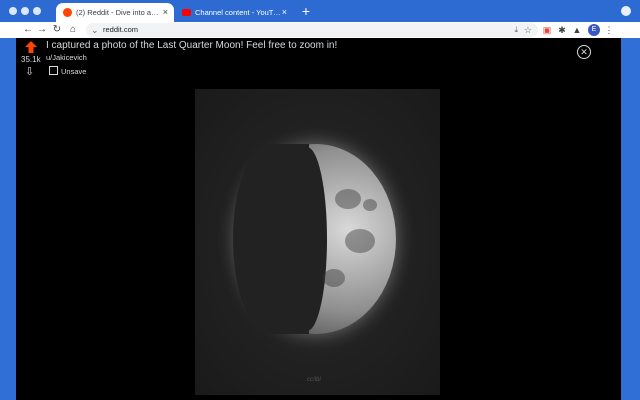 The height and width of the screenshot is (400, 640). I want to click on profile-avatar: E, so click(594, 30).